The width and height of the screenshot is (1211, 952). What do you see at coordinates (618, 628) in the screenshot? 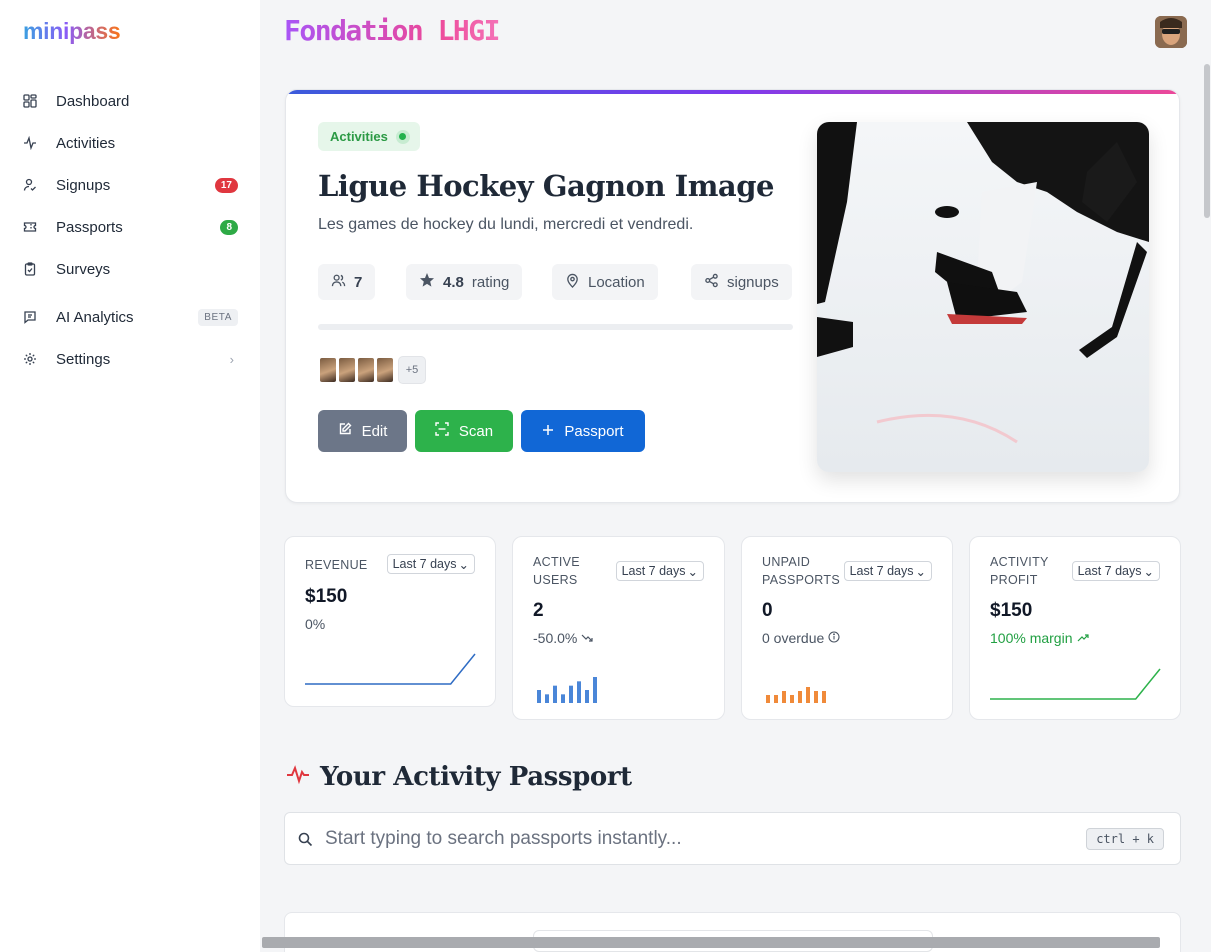
I see `active-users-metric-card: ACTIVE USERS Last 7 days ⌄ 2 -50.0%` at bounding box center [618, 628].